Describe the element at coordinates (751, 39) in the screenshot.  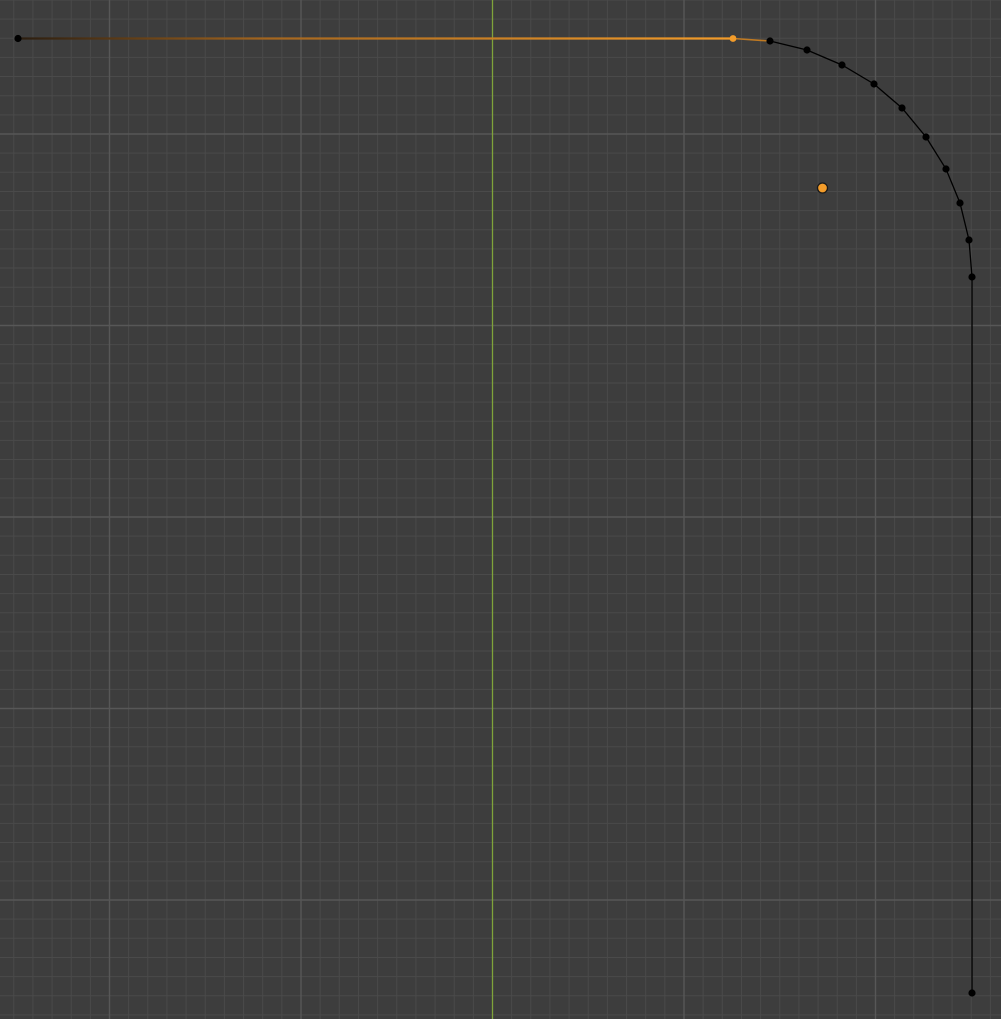
I see `edge` at that location.